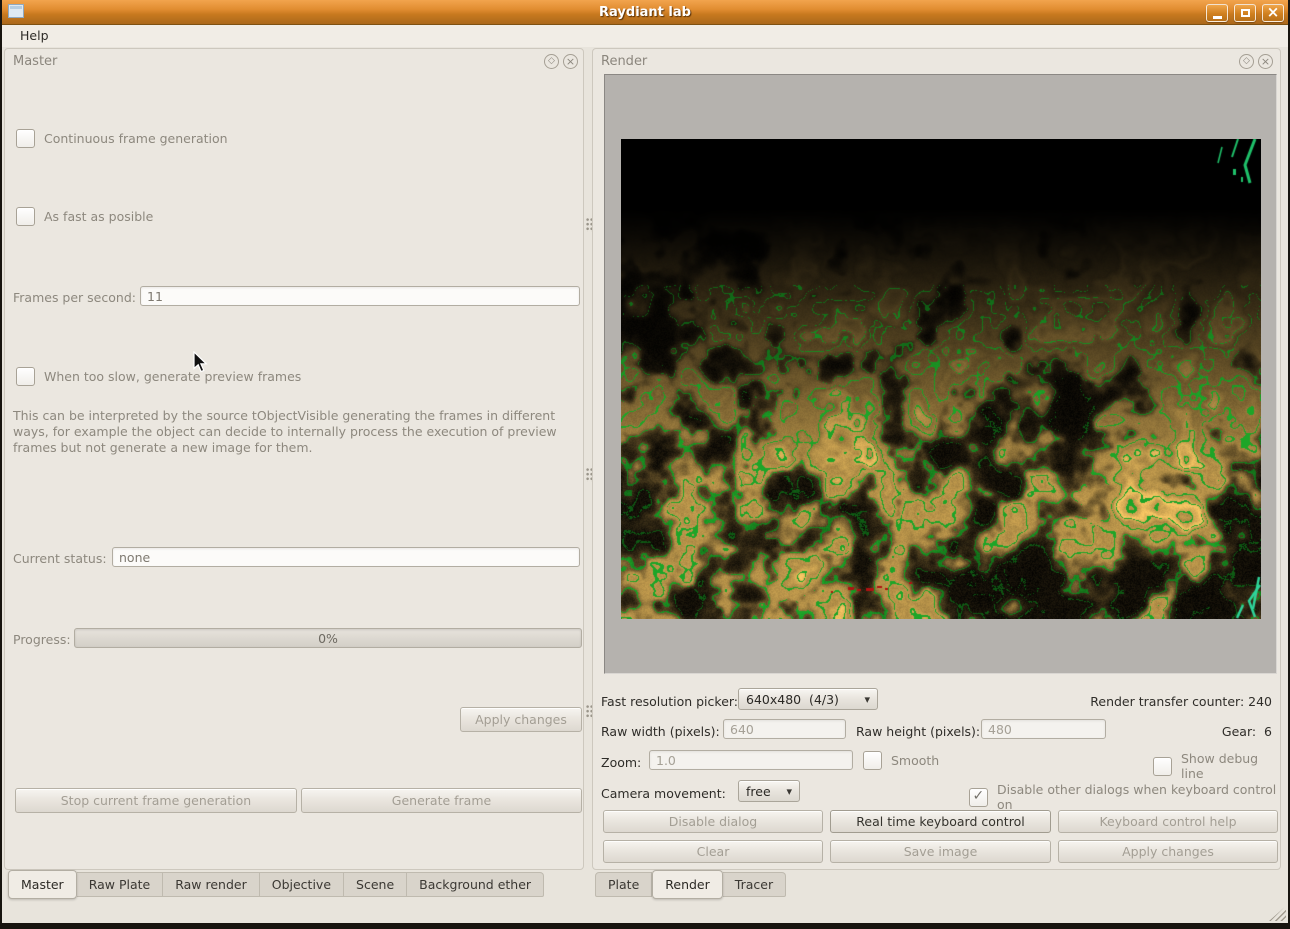 This screenshot has height=929, width=1290. What do you see at coordinates (1162, 766) in the screenshot?
I see `show-debug-line-checkbox` at bounding box center [1162, 766].